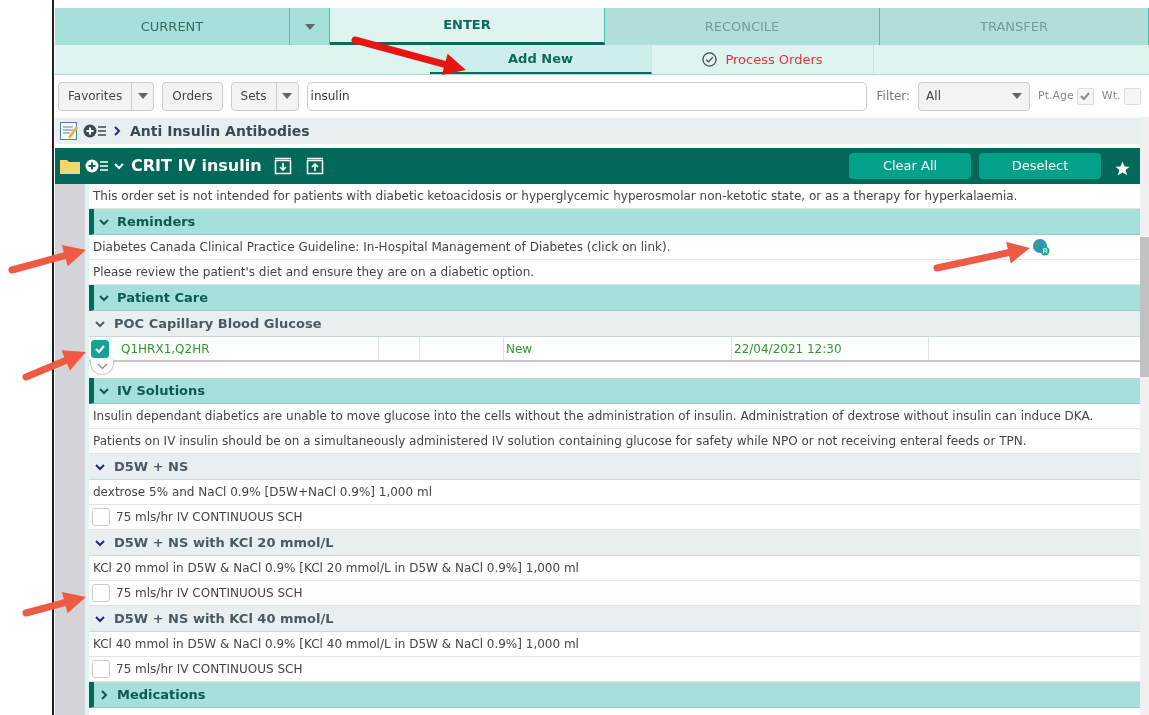 The image size is (1149, 715). I want to click on note-text: Patients on IV insulin should be on a simultaneously administered IV solution containing glucose for safety while NPO or not receiving enteral feeds or TPN., so click(560, 441).